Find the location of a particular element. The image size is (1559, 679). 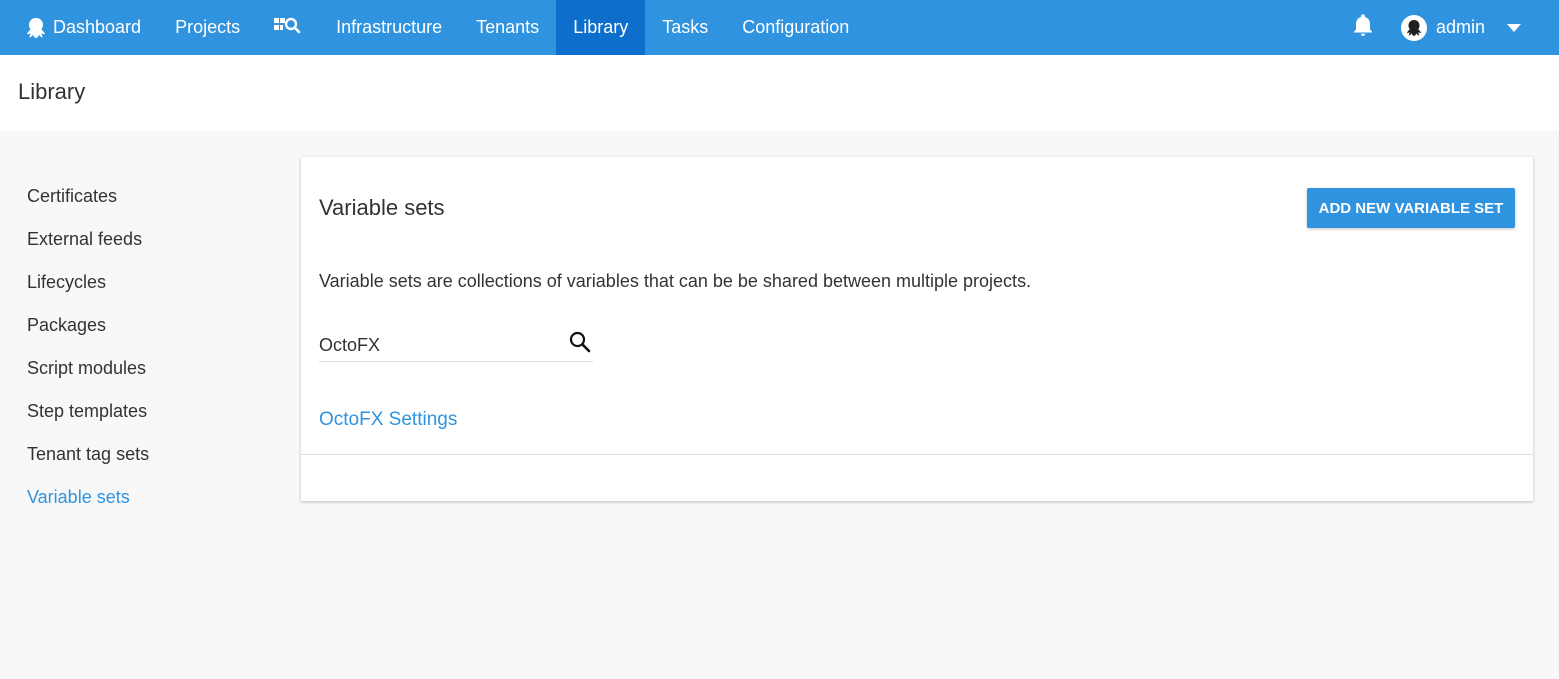

nav-right-group: admin is located at coordinates (1451, 27).